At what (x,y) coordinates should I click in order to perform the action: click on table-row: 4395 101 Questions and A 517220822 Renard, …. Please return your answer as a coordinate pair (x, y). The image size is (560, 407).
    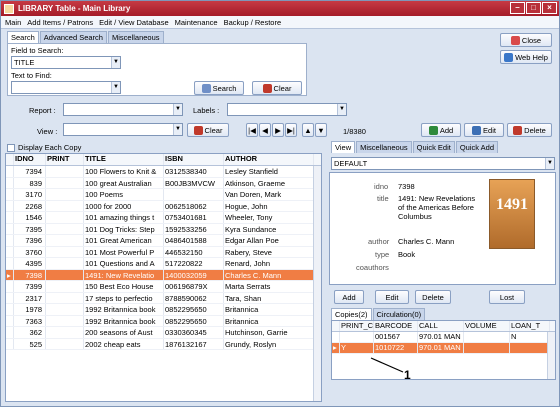
    Looking at the image, I should click on (163, 264).